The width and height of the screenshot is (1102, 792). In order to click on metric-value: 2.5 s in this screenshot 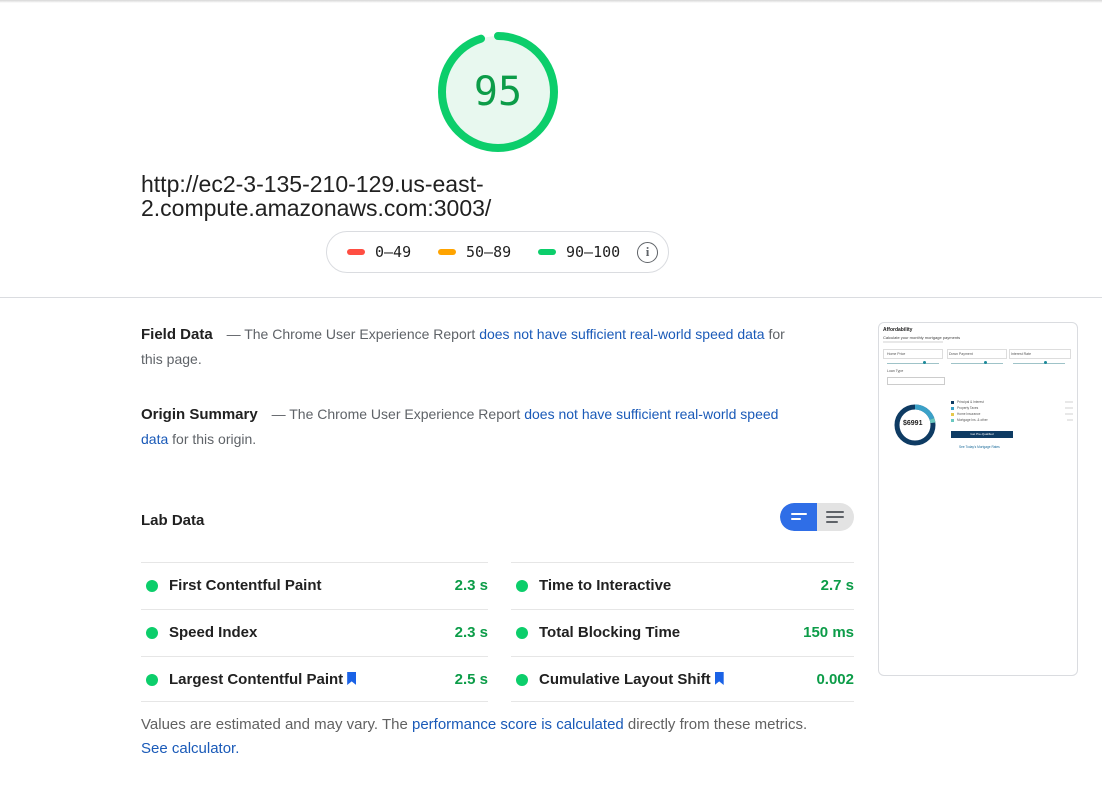, I will do `click(471, 679)`.